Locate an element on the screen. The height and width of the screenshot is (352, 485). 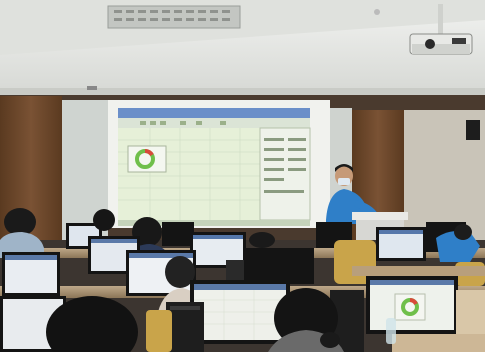
projected-side-panel is located at coordinates (285, 174).